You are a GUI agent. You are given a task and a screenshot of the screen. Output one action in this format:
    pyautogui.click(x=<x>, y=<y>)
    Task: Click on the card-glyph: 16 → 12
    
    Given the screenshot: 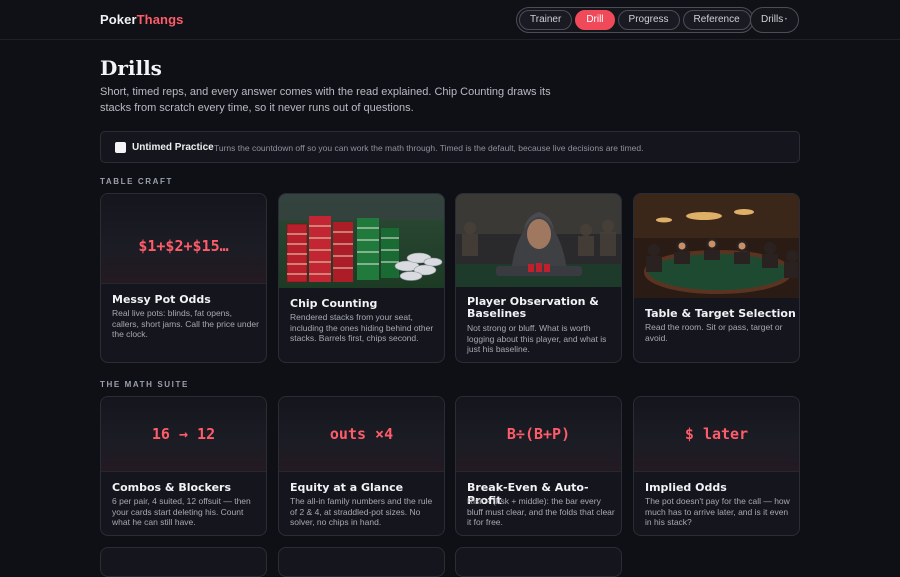 What is the action you would take?
    pyautogui.click(x=183, y=434)
    